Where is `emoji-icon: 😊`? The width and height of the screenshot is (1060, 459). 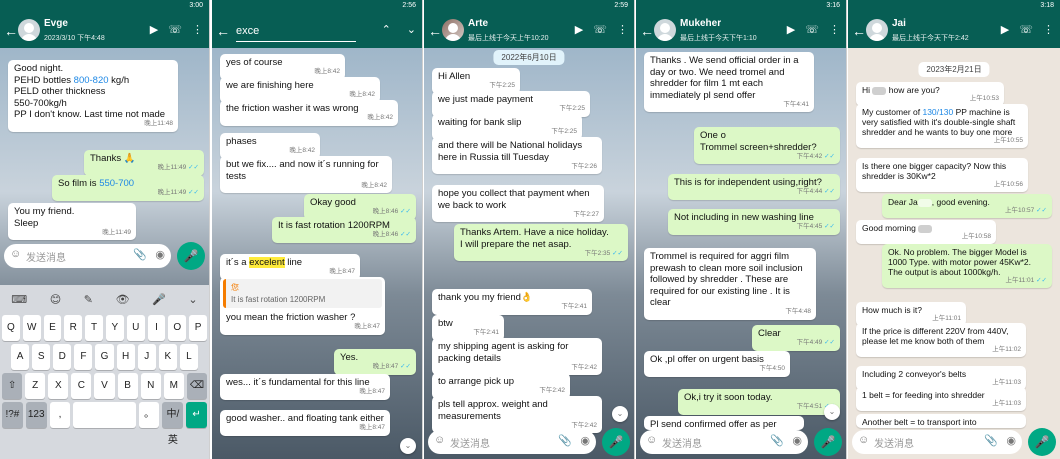 emoji-icon: 😊 is located at coordinates (55, 299).